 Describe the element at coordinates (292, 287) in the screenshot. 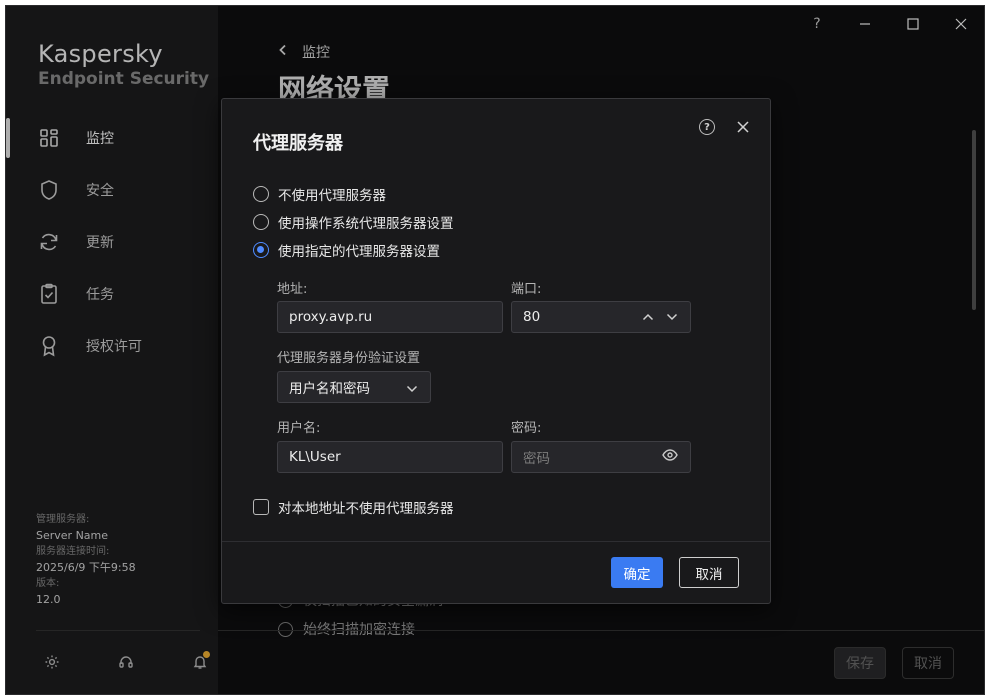

I see `address-label: 地址:` at that location.